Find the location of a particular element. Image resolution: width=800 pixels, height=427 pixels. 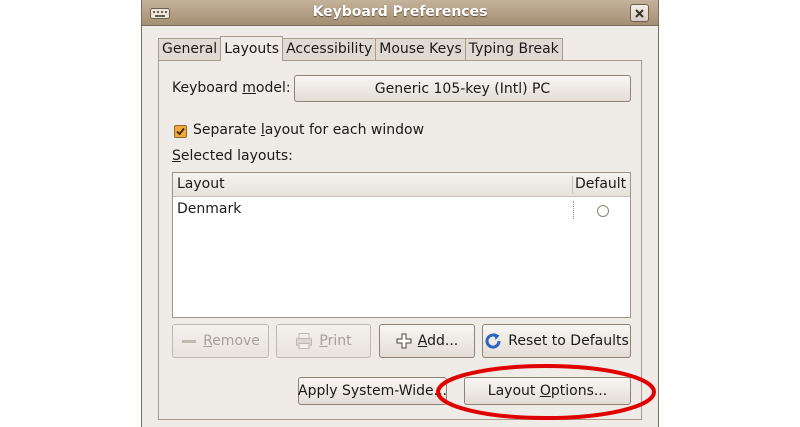

layout-name: Denmark is located at coordinates (209, 209).